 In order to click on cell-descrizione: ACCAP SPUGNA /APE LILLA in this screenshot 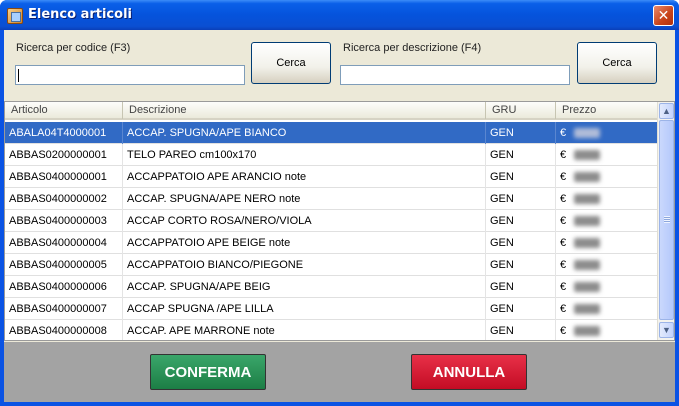, I will do `click(304, 309)`.